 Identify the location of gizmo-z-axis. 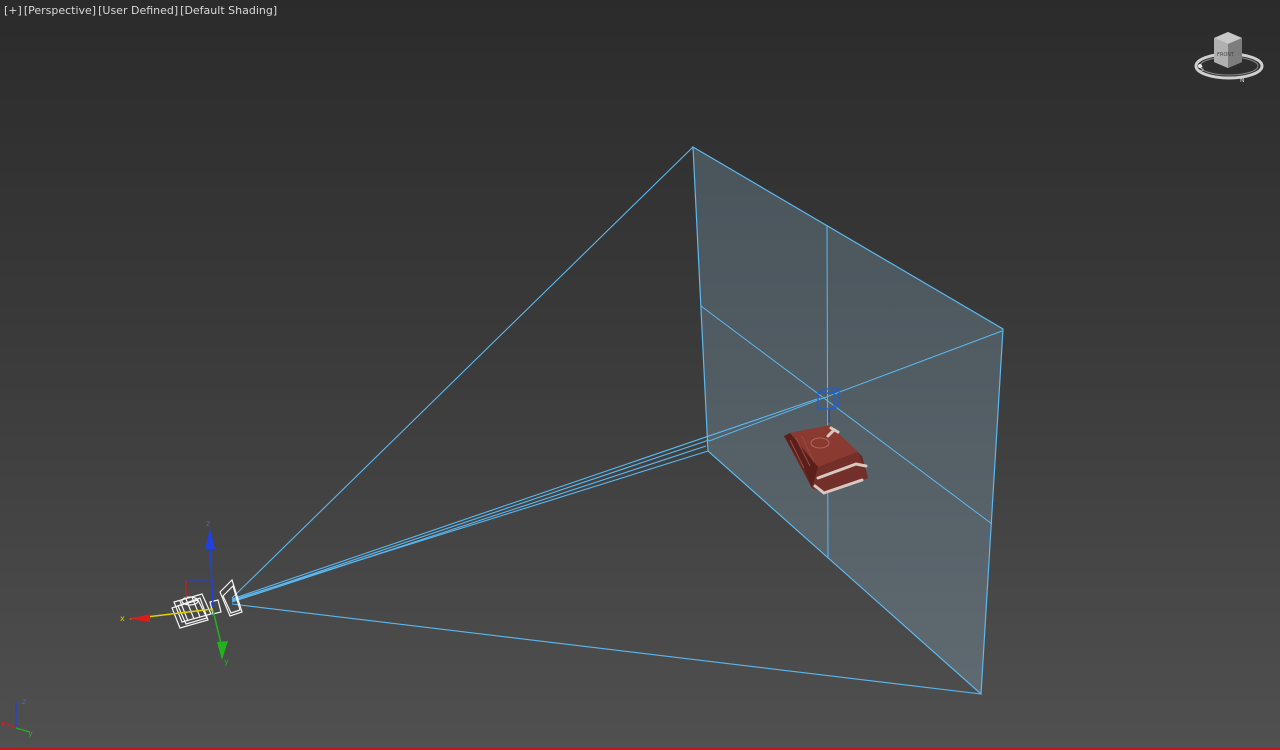
(211, 574).